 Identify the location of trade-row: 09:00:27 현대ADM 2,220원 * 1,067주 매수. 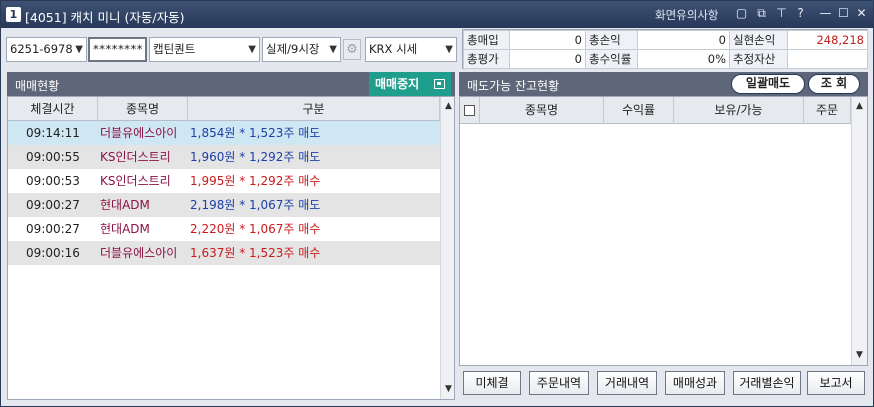
(224, 229).